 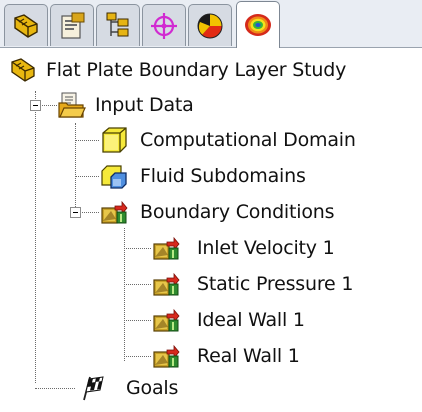 I want to click on tree-node-label: Input Data, so click(x=144, y=105).